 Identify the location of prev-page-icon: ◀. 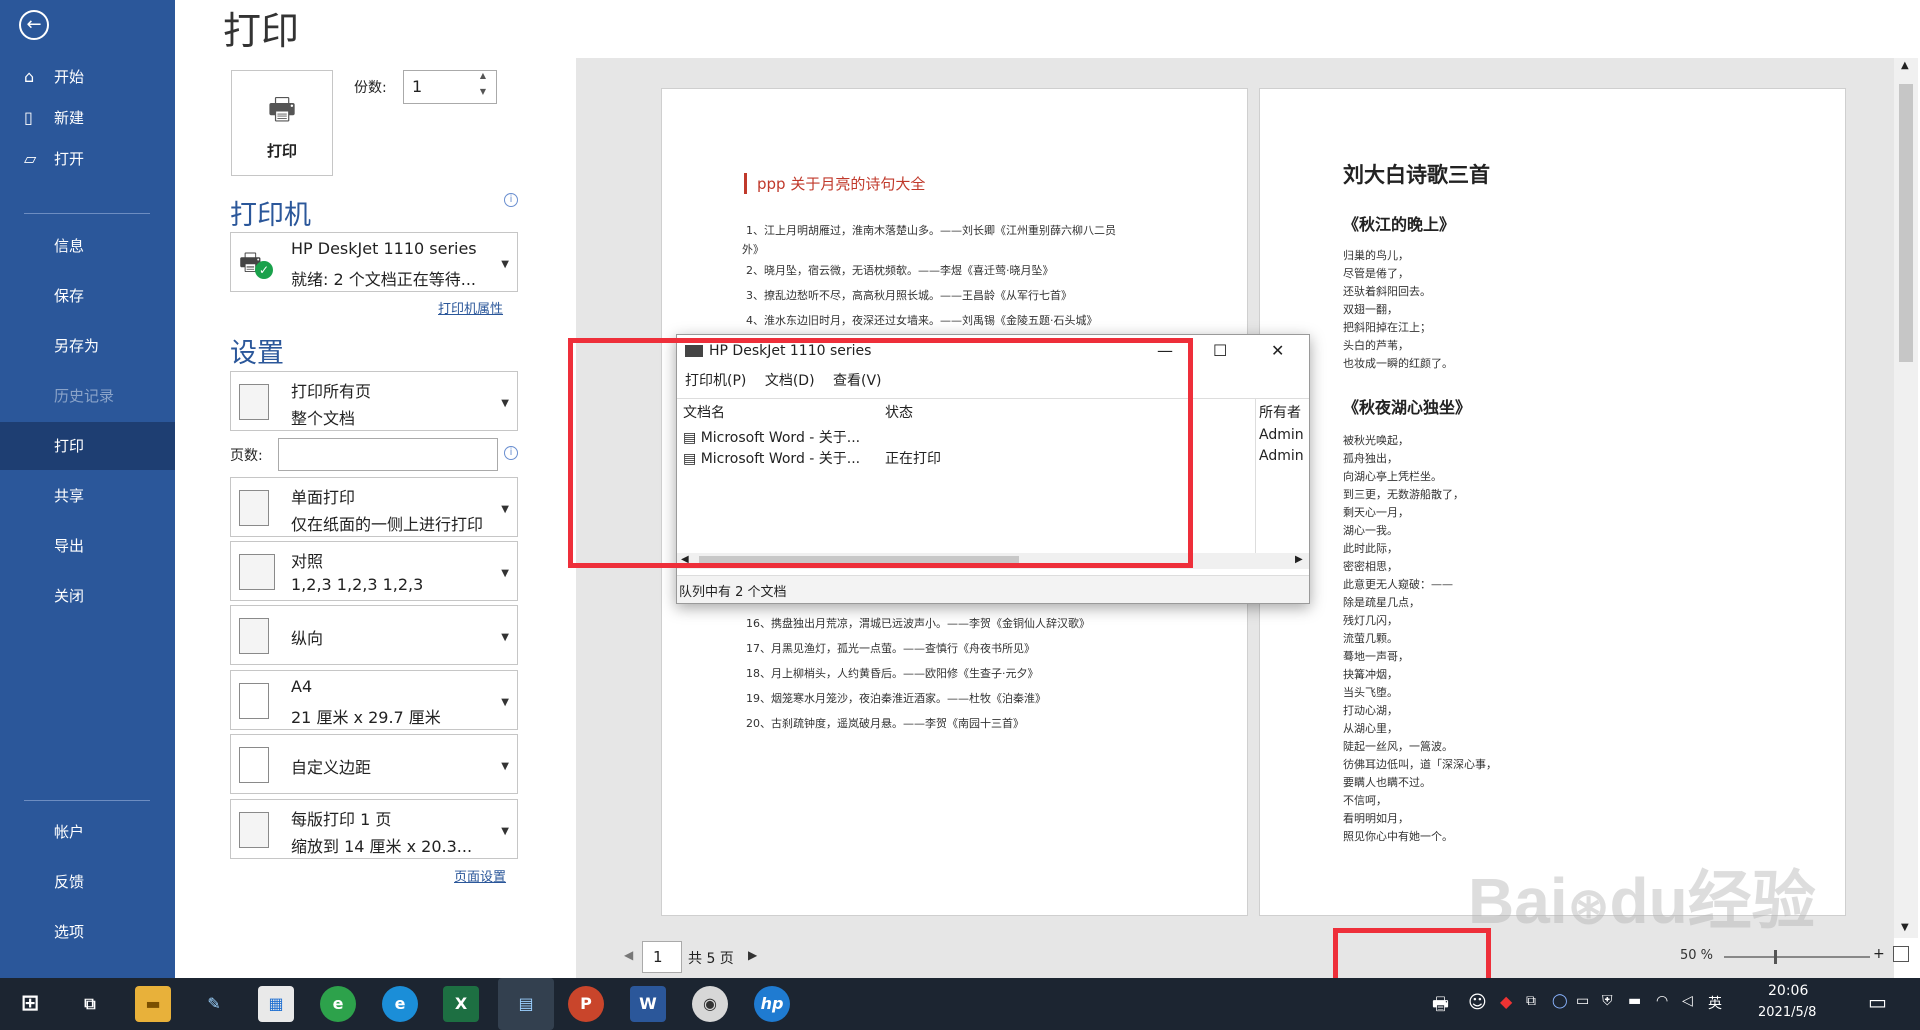
(628, 955).